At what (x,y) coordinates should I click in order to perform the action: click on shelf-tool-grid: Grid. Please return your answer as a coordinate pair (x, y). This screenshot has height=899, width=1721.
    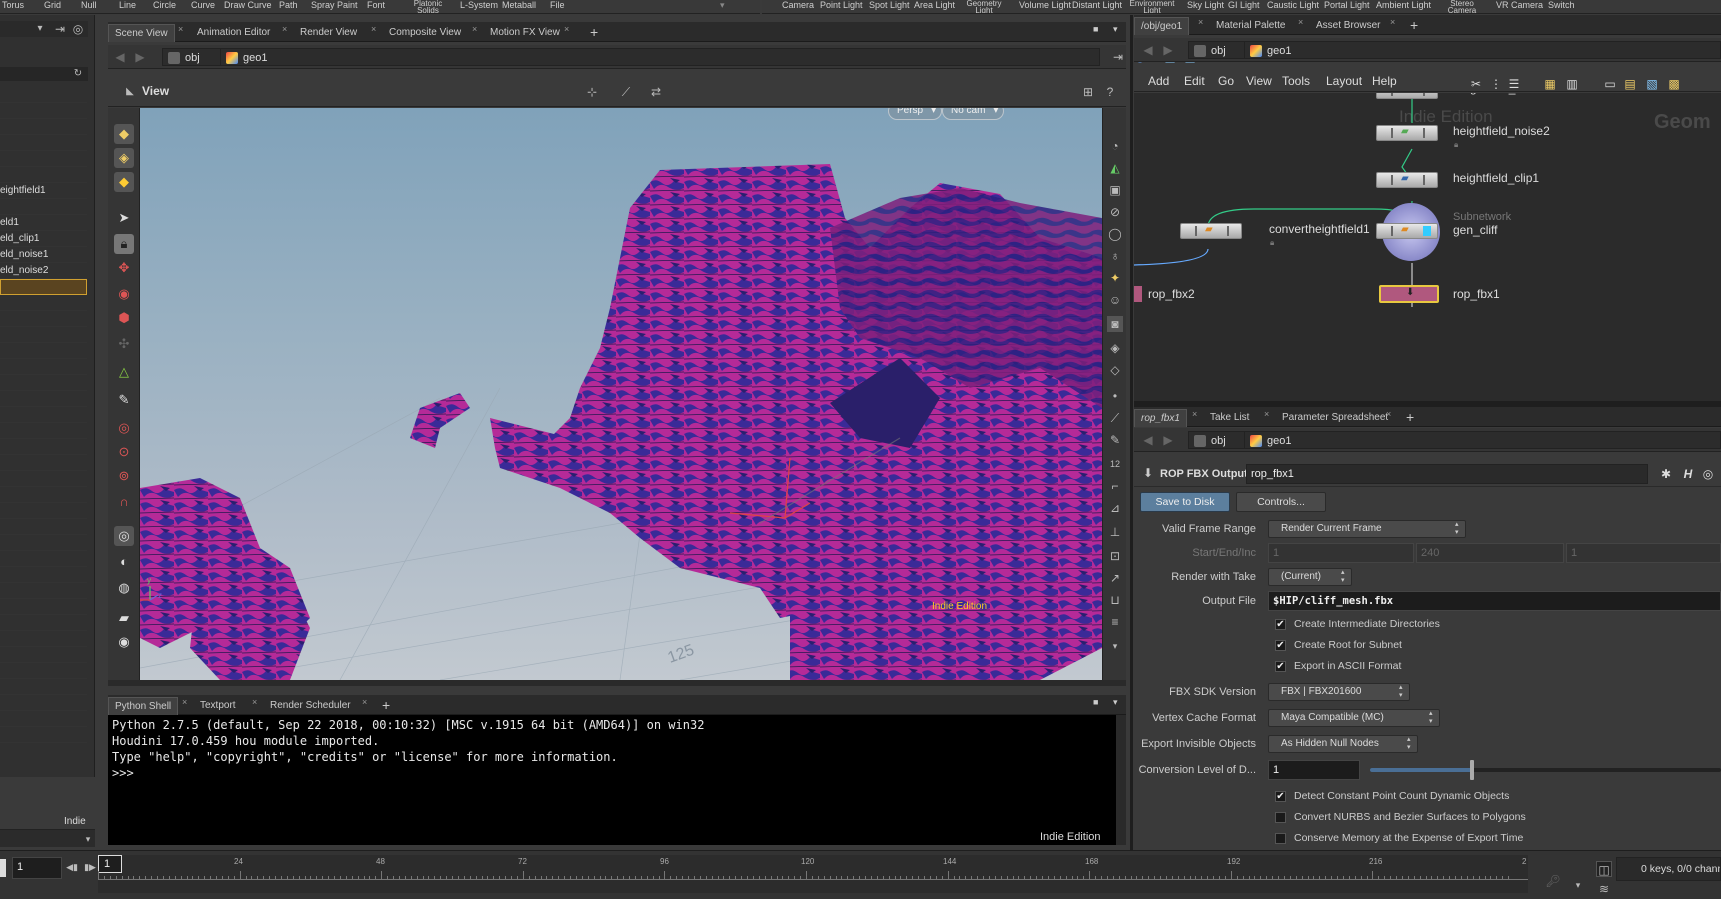
    Looking at the image, I should click on (52, 5).